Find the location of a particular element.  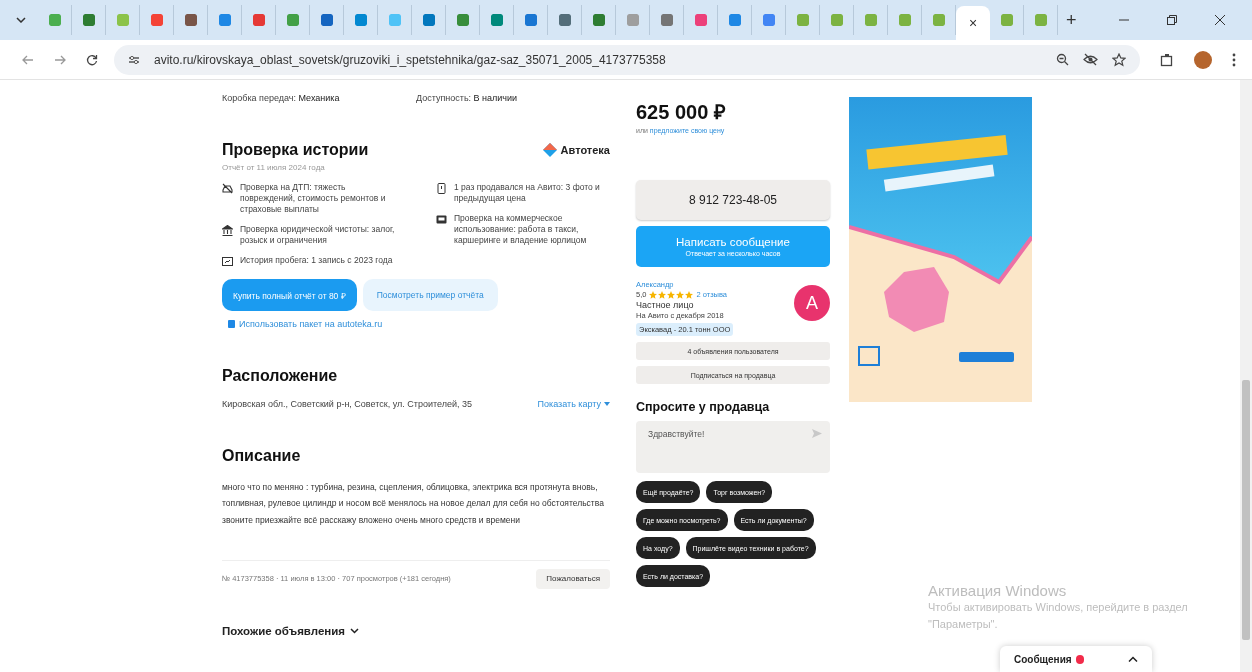

chevron-down-icon is located at coordinates (355, 630).